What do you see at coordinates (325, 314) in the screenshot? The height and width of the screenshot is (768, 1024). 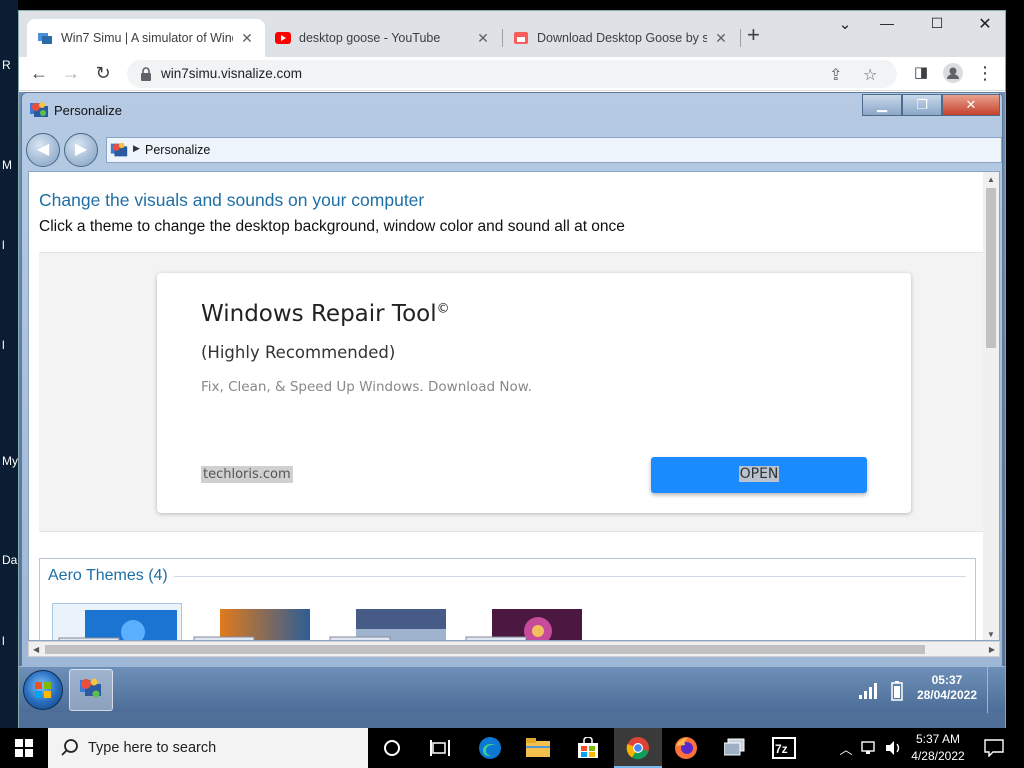 I see `ad-title: Windows Repair Tool©` at bounding box center [325, 314].